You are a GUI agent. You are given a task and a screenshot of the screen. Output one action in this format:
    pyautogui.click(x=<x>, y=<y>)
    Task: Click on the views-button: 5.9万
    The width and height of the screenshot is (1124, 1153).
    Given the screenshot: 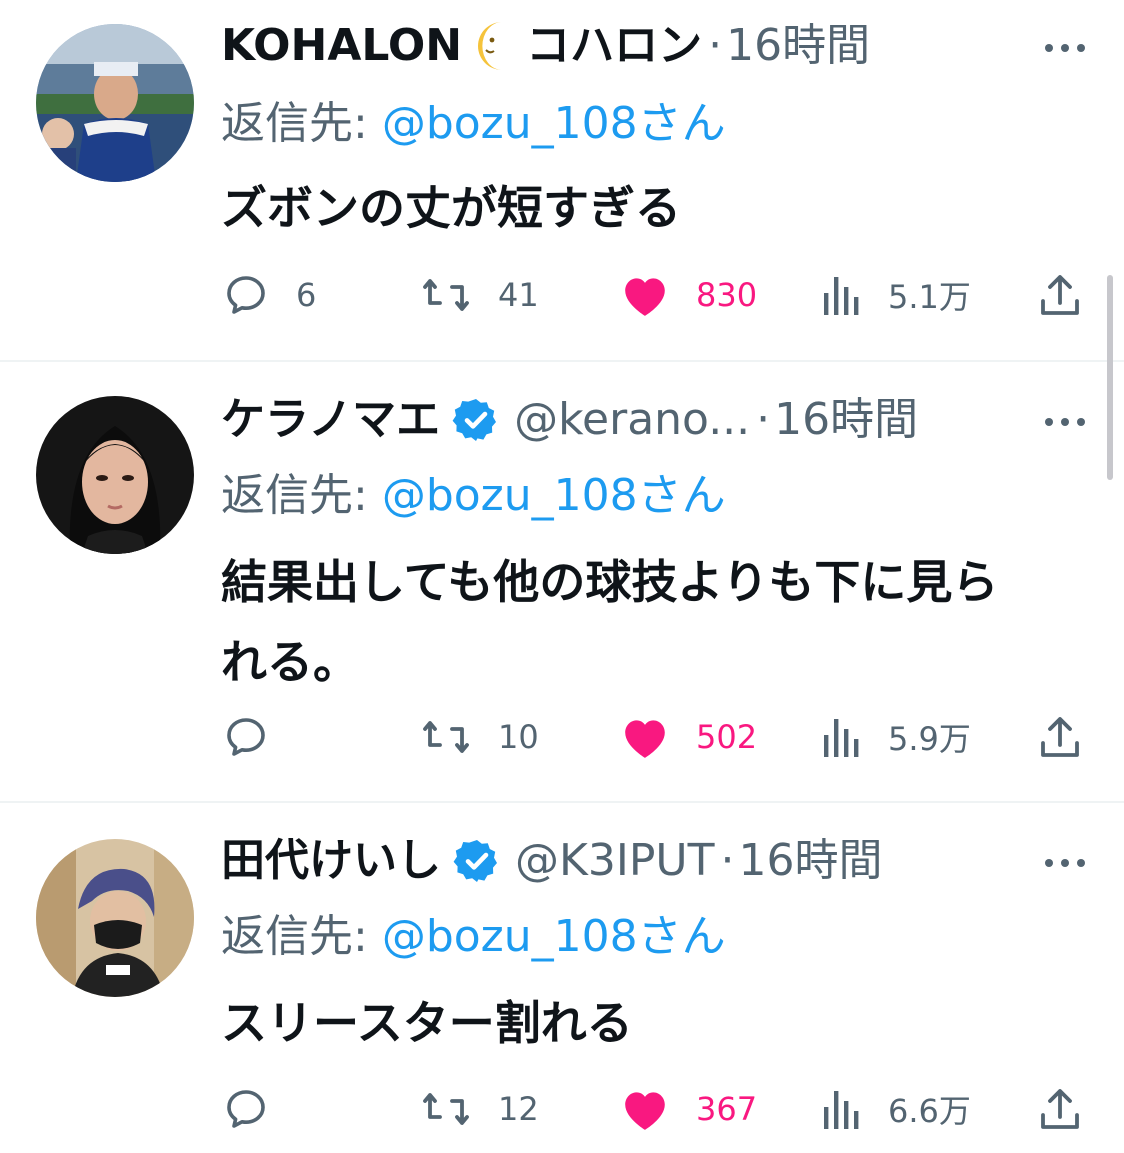 What is the action you would take?
    pyautogui.click(x=896, y=737)
    